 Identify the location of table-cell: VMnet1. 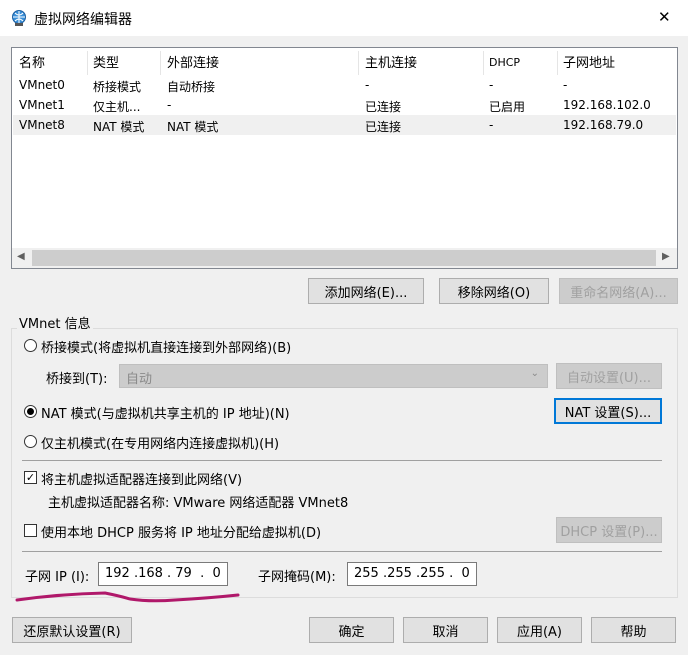
(42, 105).